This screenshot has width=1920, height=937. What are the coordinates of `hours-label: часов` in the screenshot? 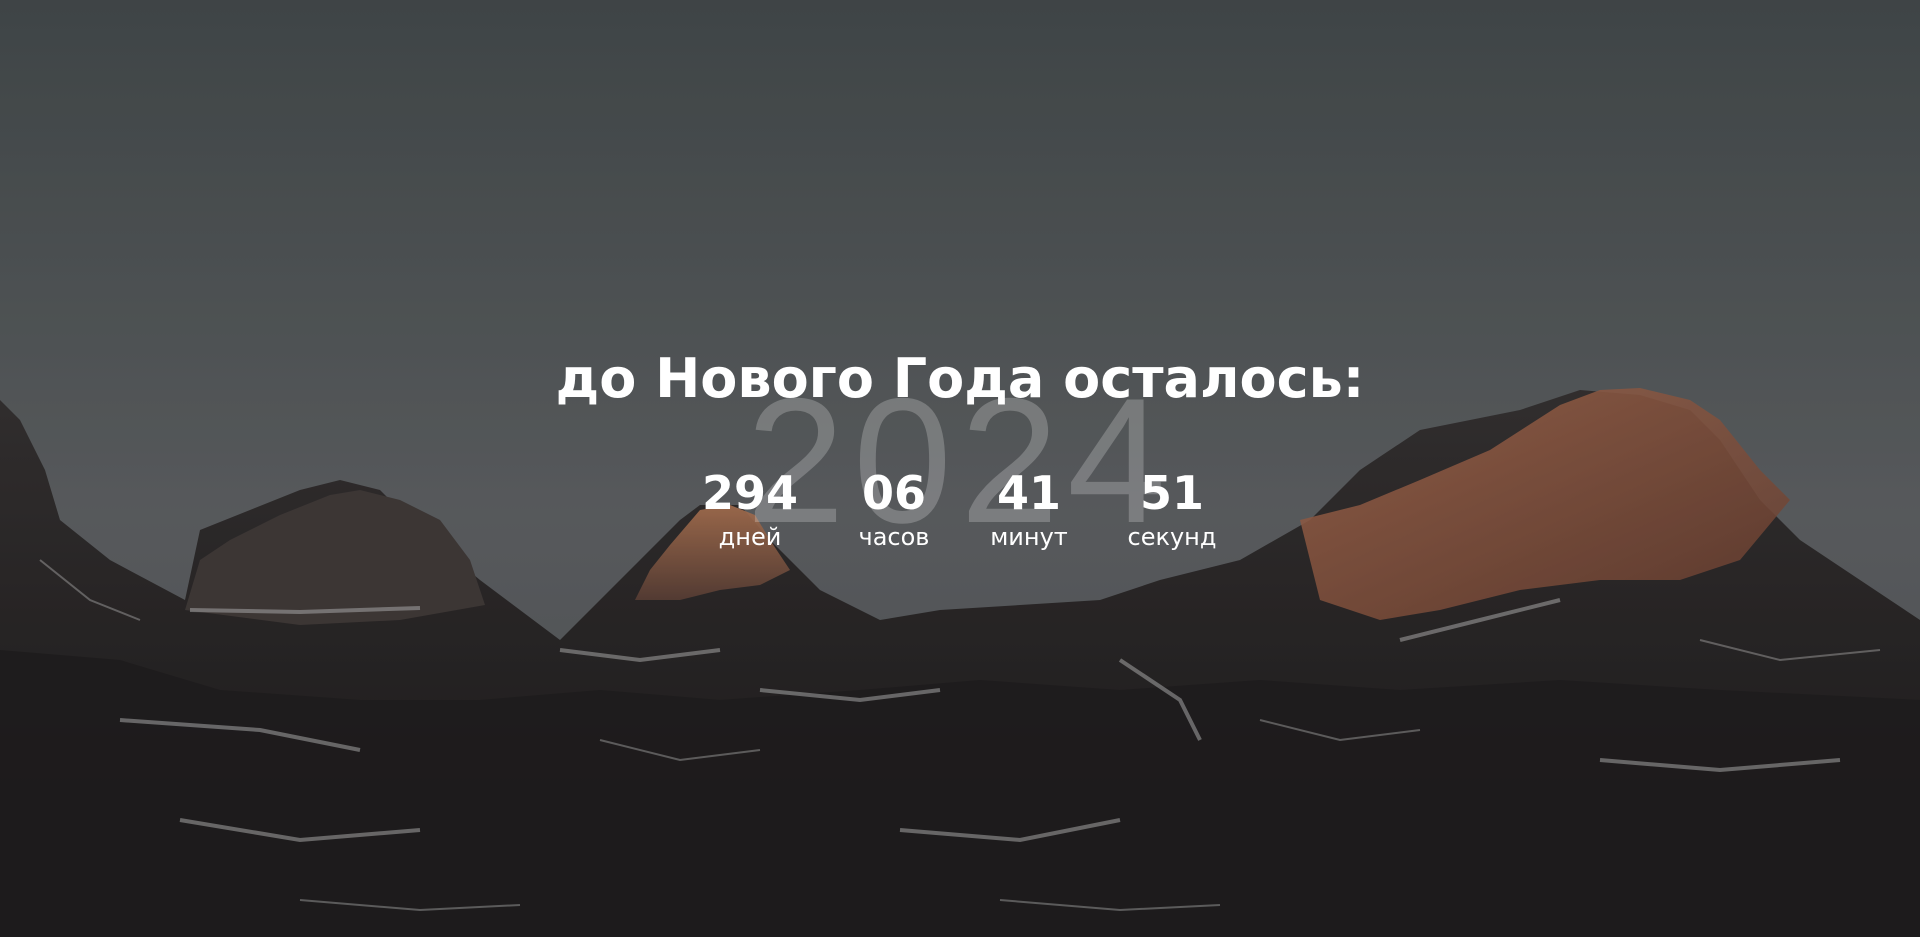 It's located at (894, 537).